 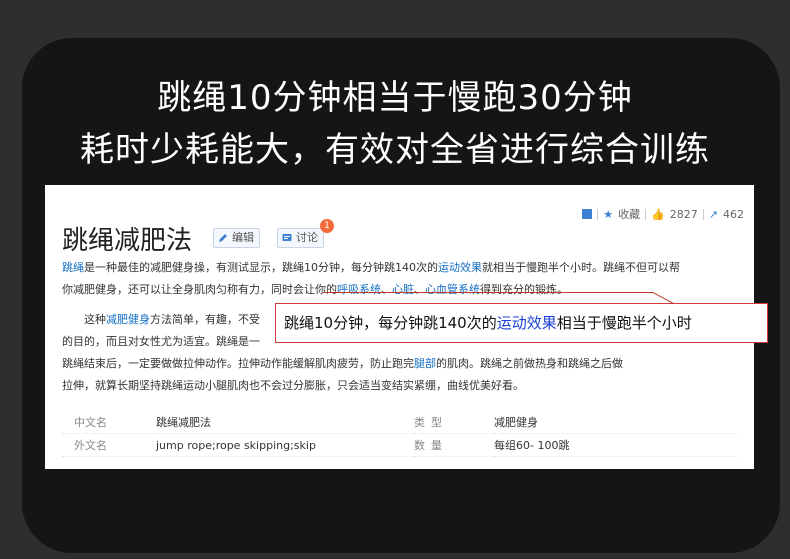 What do you see at coordinates (527, 323) in the screenshot?
I see `callout-link: 运动效果` at bounding box center [527, 323].